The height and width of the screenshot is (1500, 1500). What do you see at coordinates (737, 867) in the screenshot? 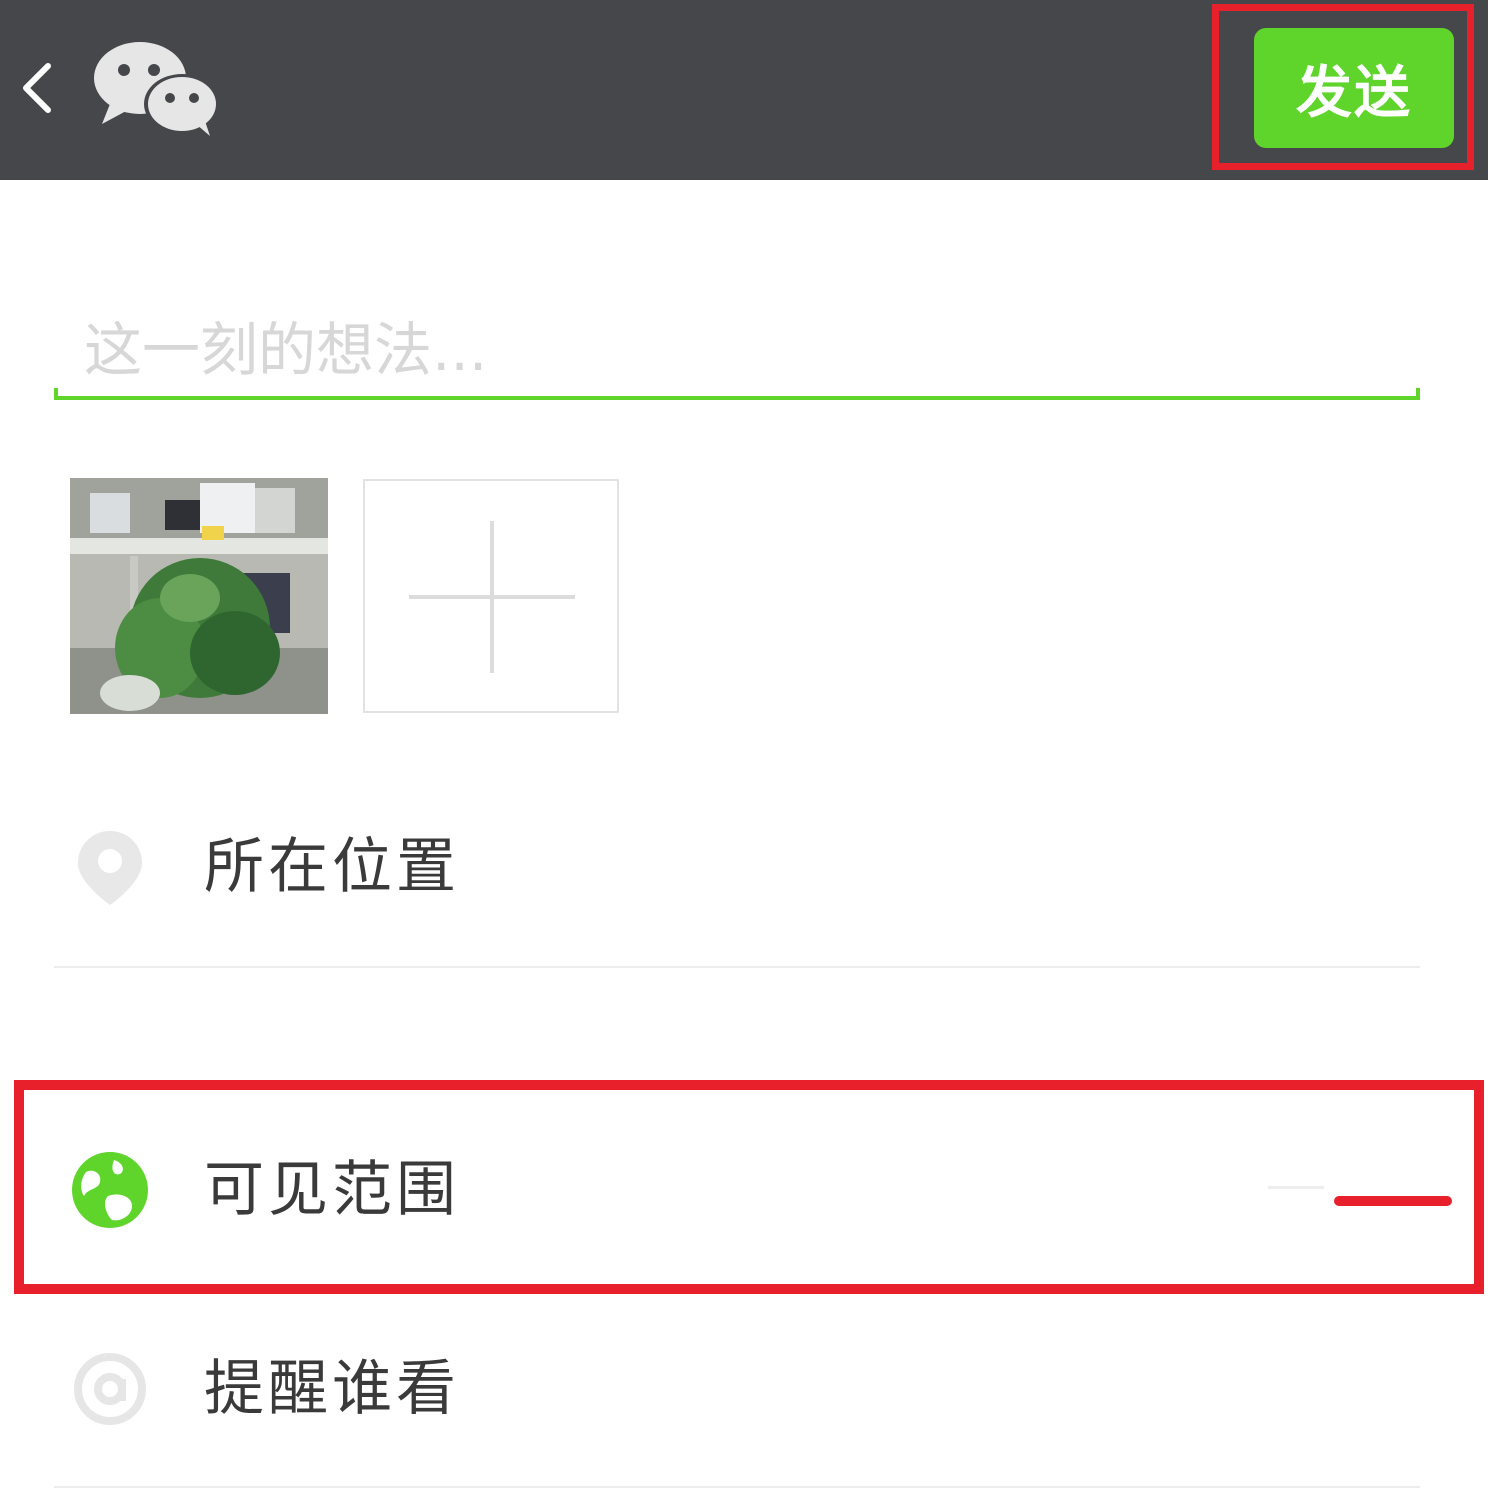
I see `location-option: 所在位置` at bounding box center [737, 867].